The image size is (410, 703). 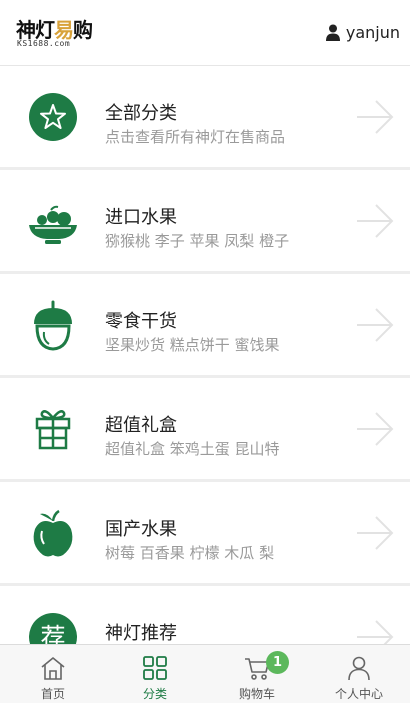 I want to click on category-row-all: 全部分类 点击查看所有神灯在售商品, so click(x=205, y=116).